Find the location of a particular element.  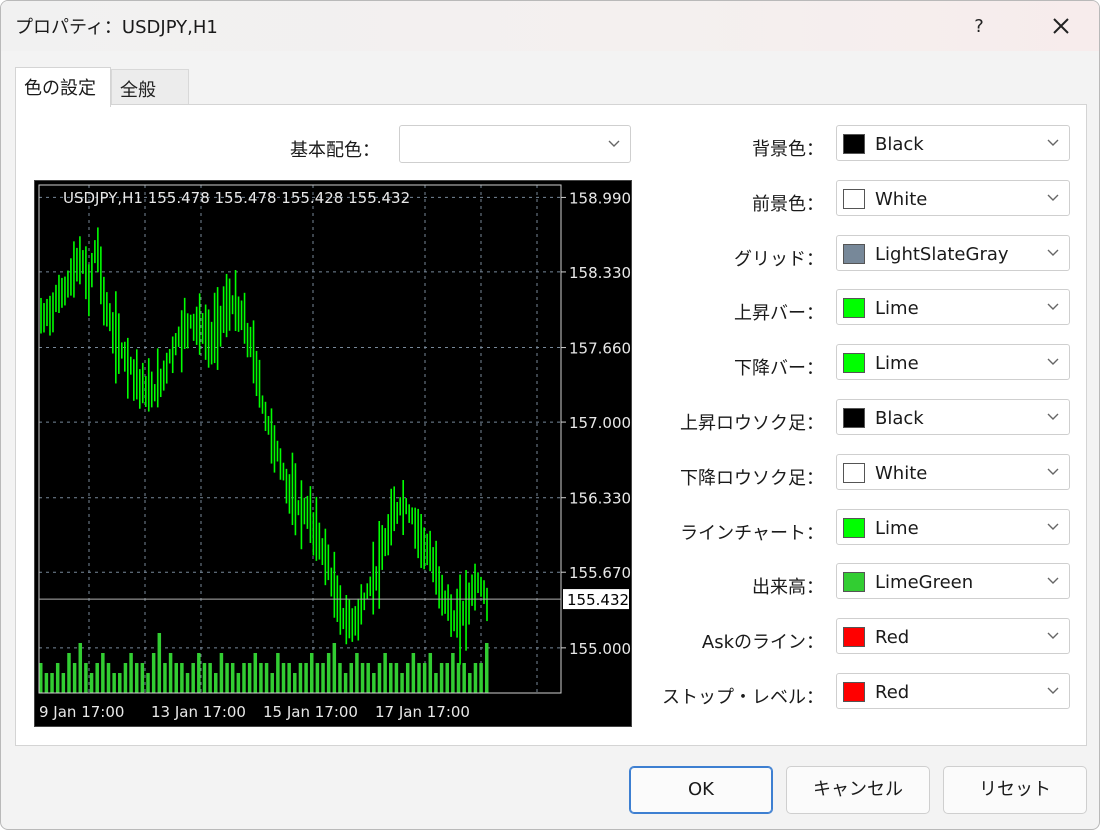

cancel-button: キャンセル is located at coordinates (858, 790).